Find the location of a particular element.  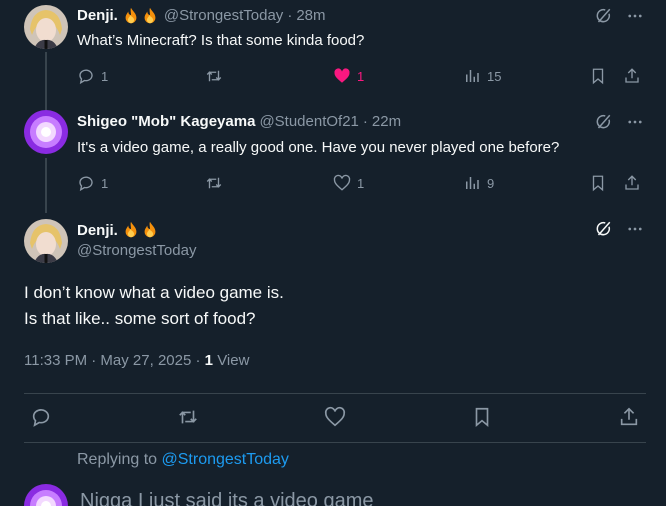

tweet-timestamp: 11:33 PM · May 27, 2025 is located at coordinates (107, 360).